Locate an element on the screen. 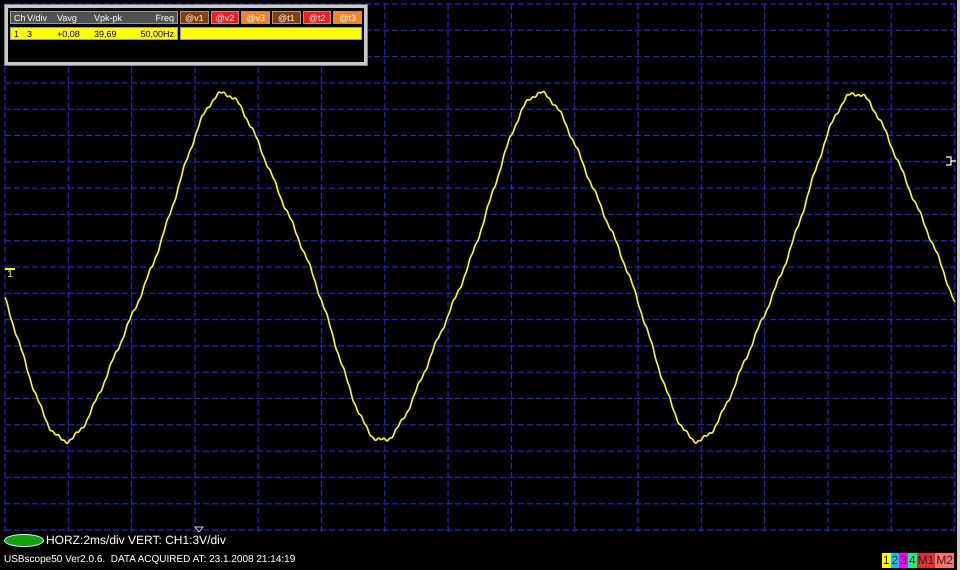 This screenshot has height=570, width=960. column-header: Ch is located at coordinates (20, 18).